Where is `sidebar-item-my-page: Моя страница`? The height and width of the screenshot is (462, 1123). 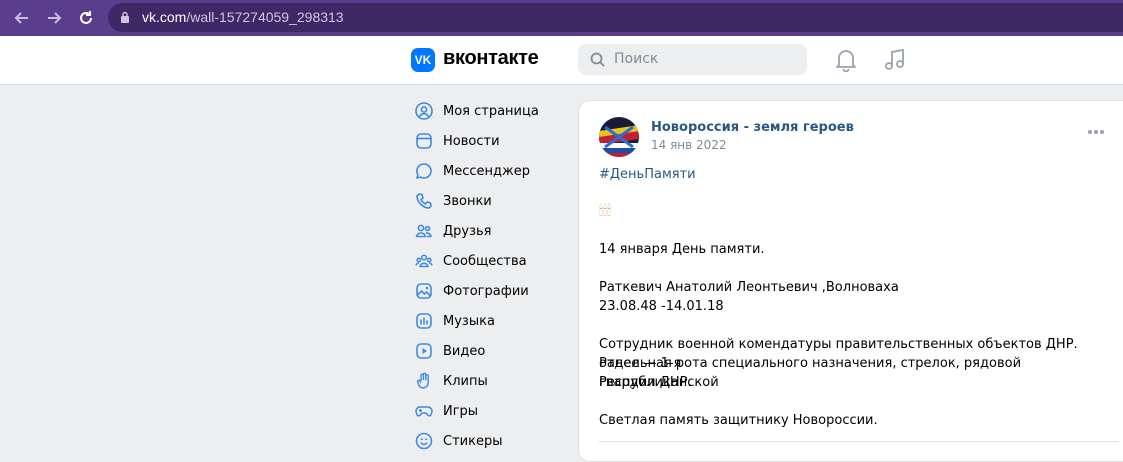
sidebar-item-my-page: Моя страница is located at coordinates (488, 111).